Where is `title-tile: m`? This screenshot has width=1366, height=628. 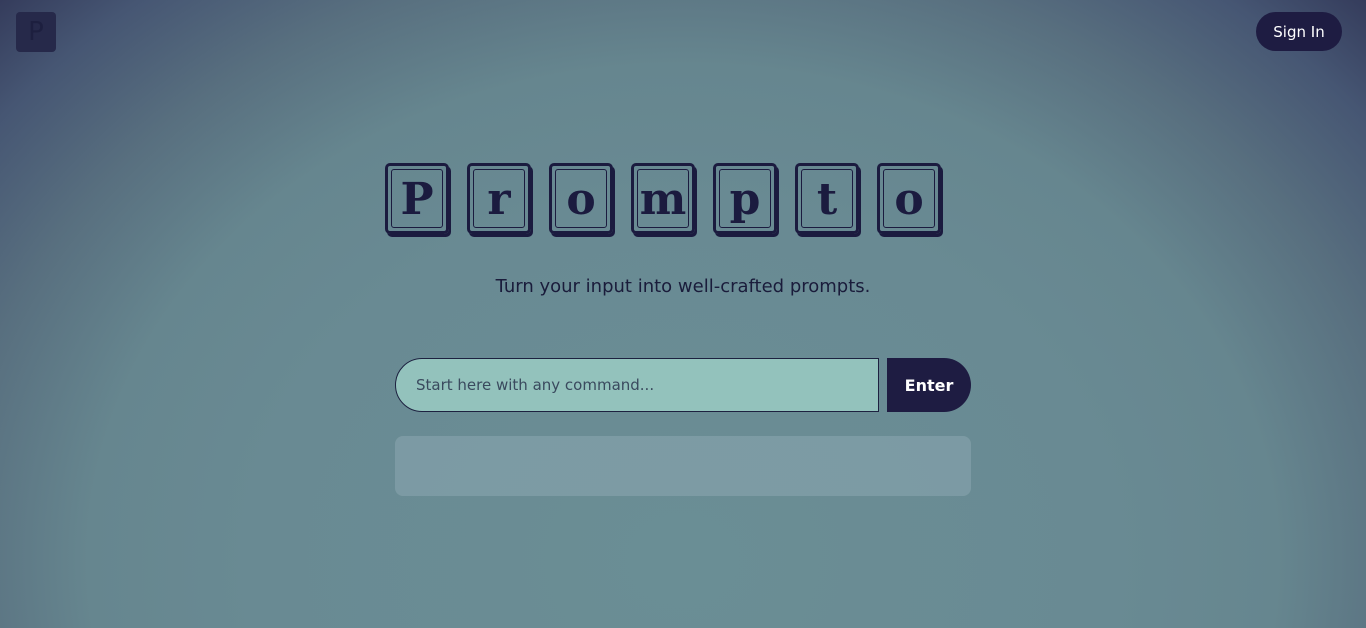
title-tile: m is located at coordinates (663, 198).